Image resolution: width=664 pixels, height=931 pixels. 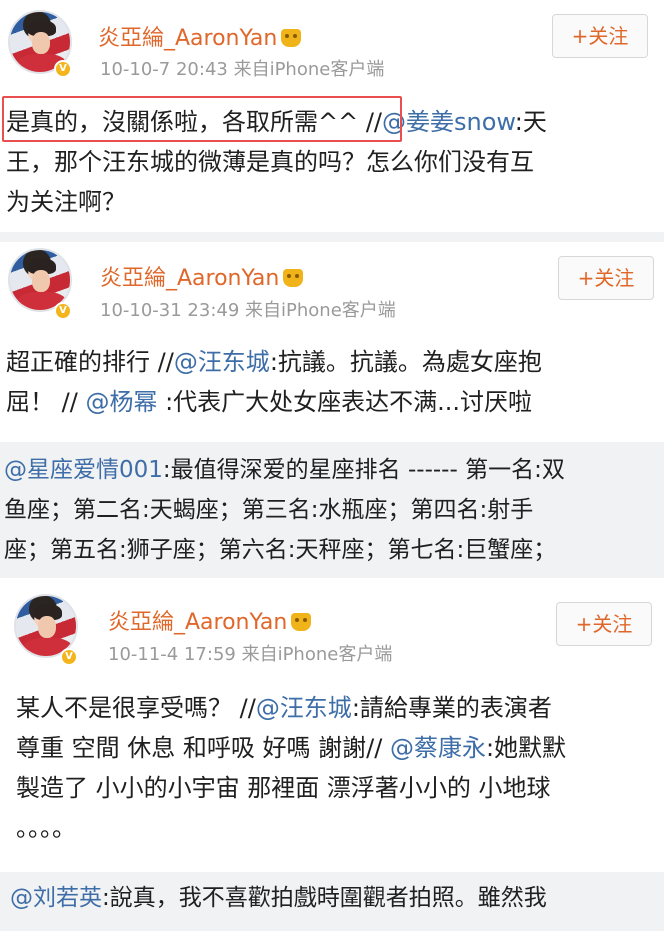 I want to click on post-line: 屈！ // @杨幂 :代表广大处女座表达不满...讨厌啦, so click(x=325, y=402).